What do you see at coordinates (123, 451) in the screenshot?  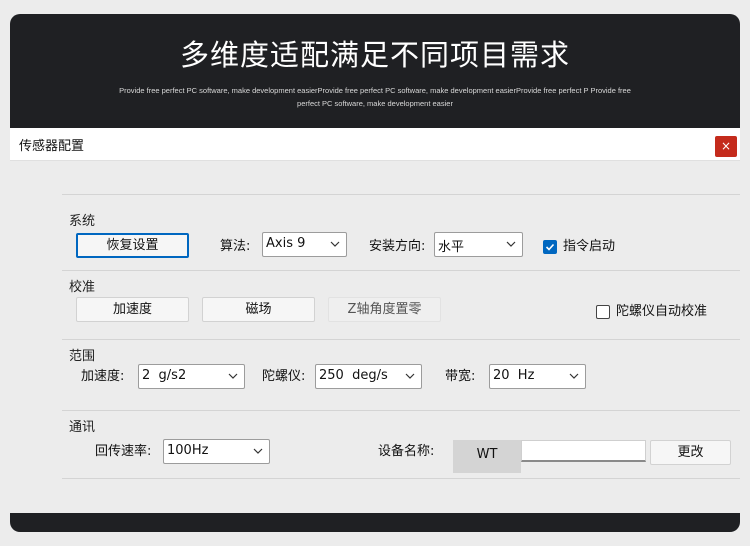 I see `return-rate-label: 回传速率:` at bounding box center [123, 451].